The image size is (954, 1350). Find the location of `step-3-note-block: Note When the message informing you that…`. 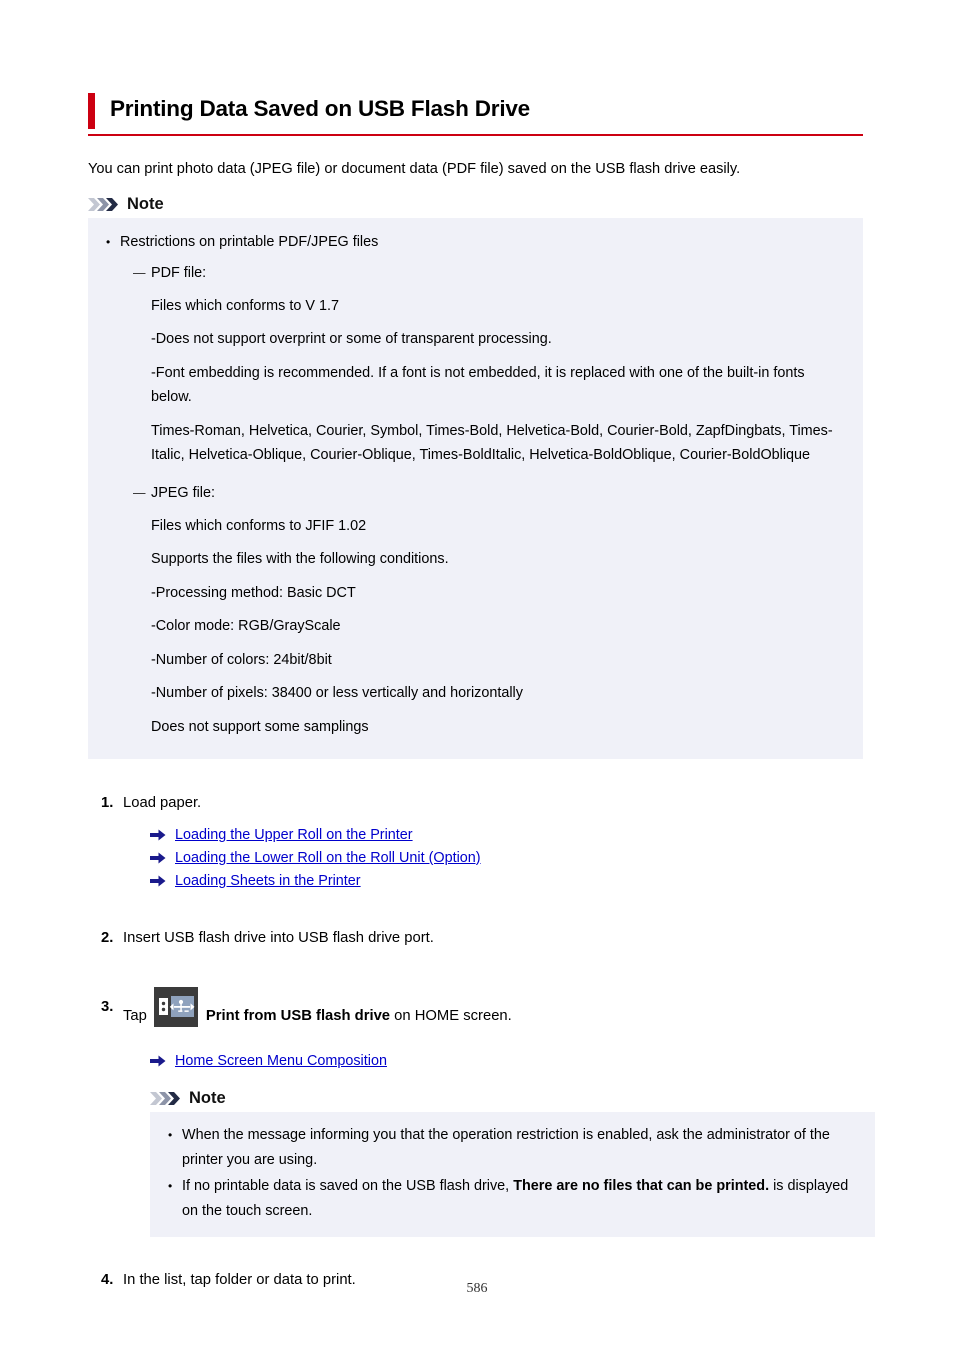

step-3-note-block: Note When the message informing you that… is located at coordinates (499, 1163).